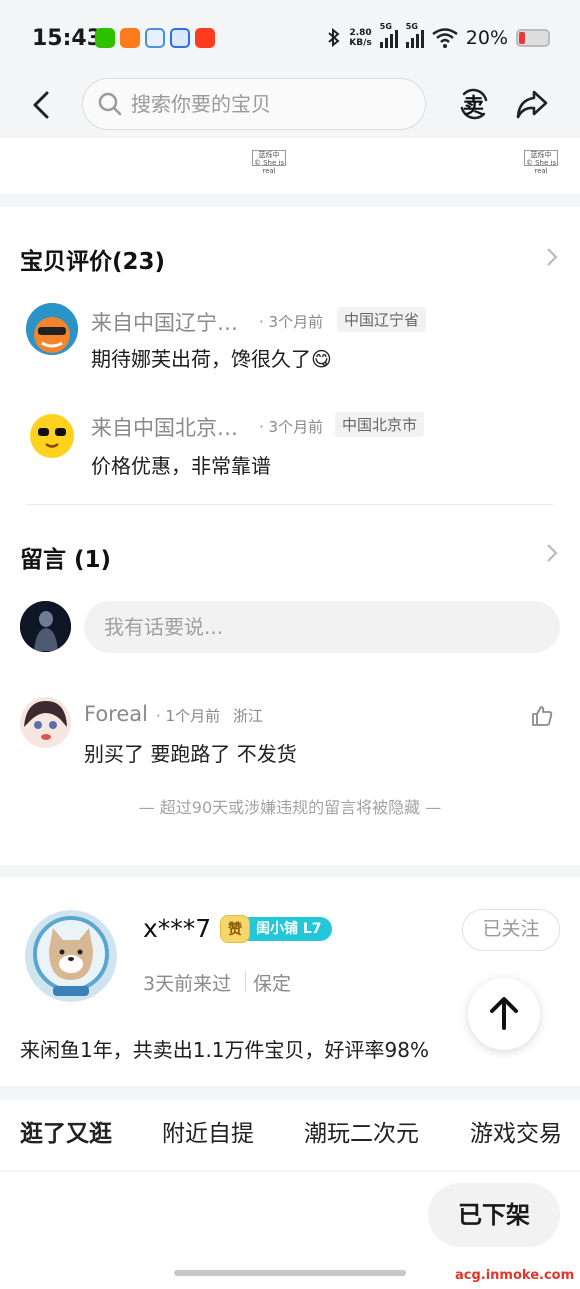 The image size is (580, 1289). I want to click on message-input, so click(322, 627).